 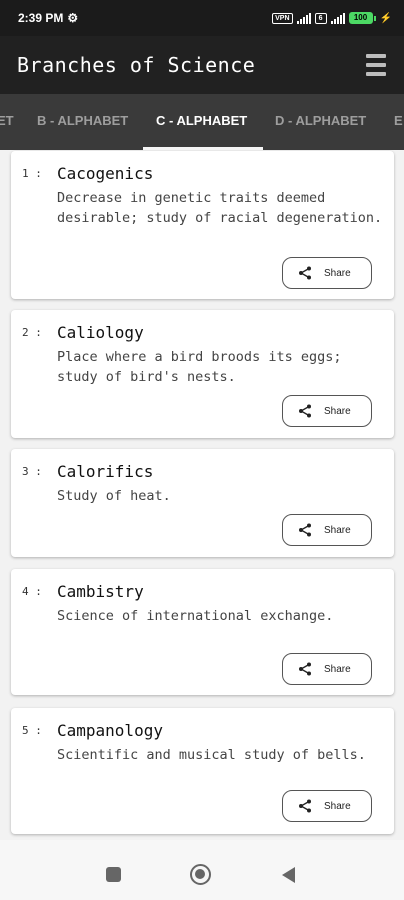 What do you see at coordinates (320, 18) in the screenshot?
I see `wifi-icon: 6` at bounding box center [320, 18].